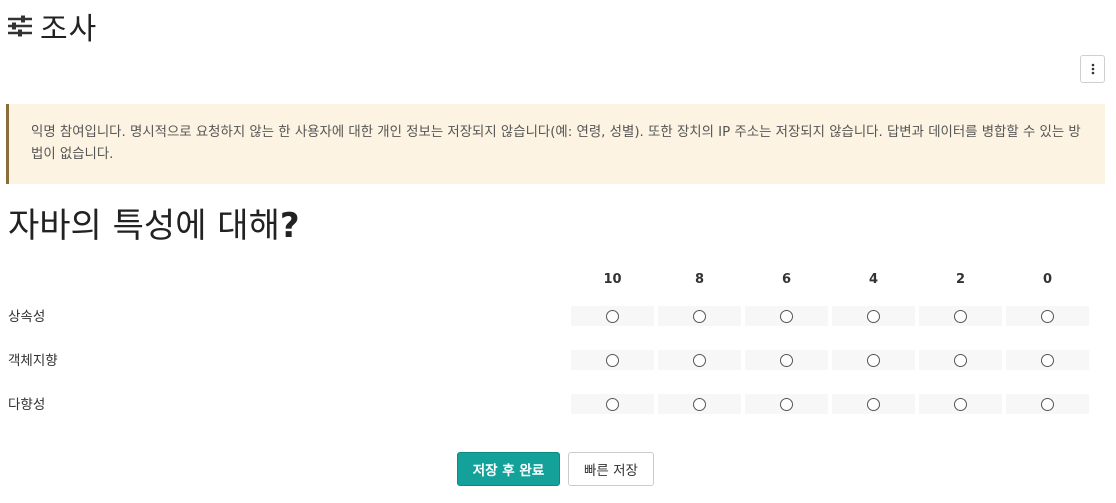 The image size is (1116, 503). I want to click on scale-header-0: 10, so click(612, 279).